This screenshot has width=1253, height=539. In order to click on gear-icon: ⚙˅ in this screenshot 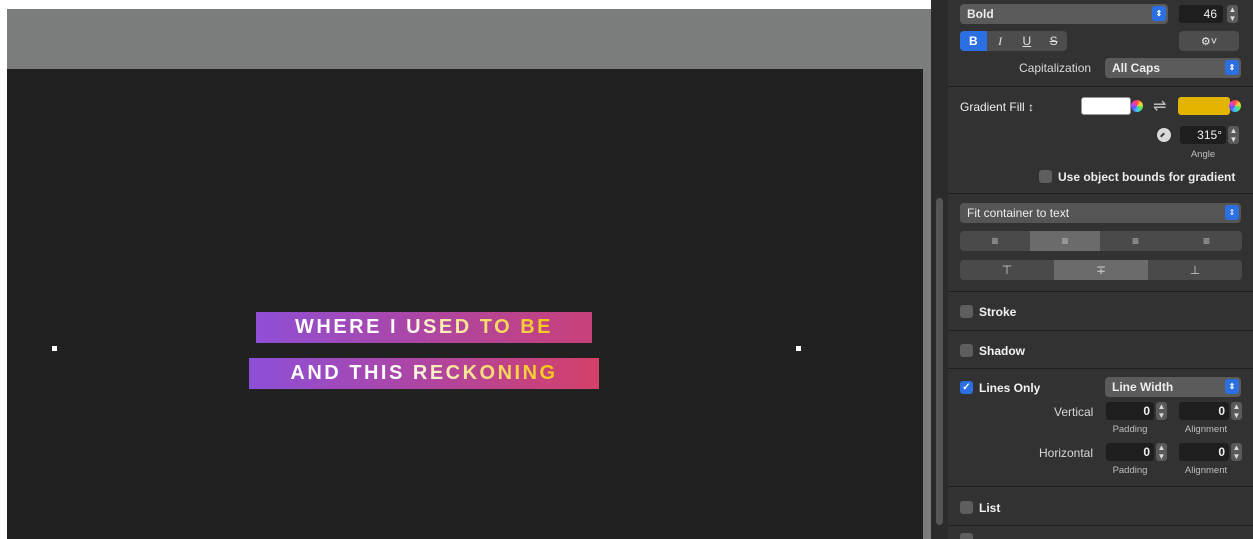, I will do `click(1209, 42)`.